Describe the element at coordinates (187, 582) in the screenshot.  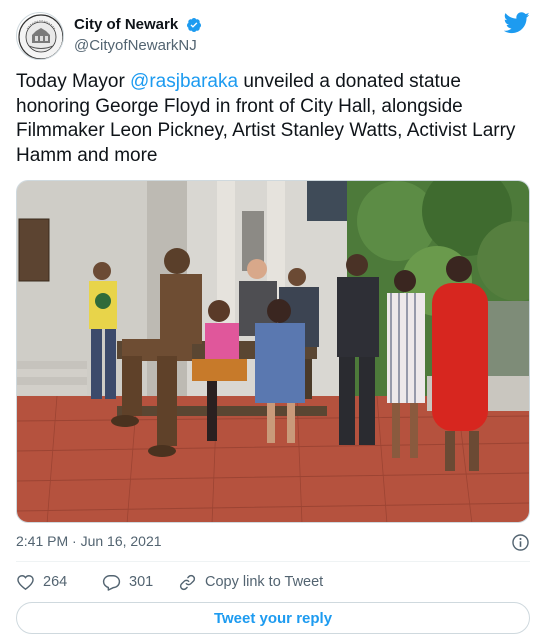
I see `link-icon` at that location.